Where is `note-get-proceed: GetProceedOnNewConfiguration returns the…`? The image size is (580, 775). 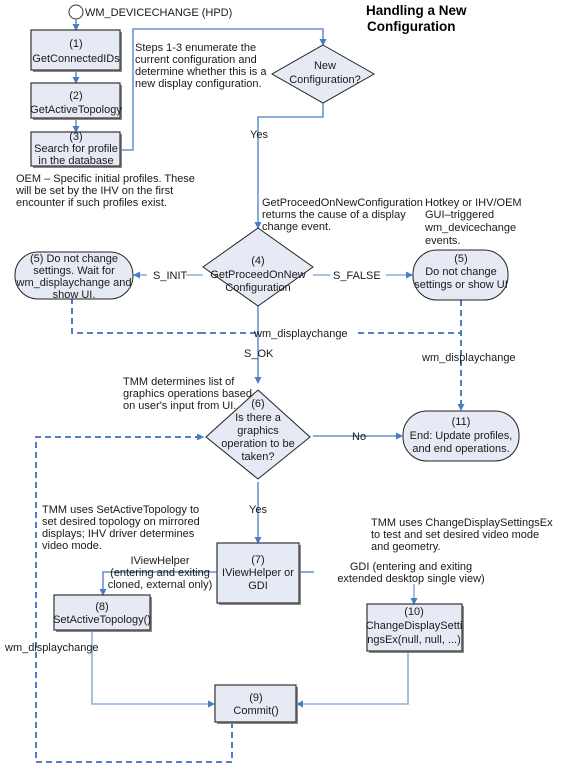 note-get-proceed: GetProceedOnNewConfiguration returns the… is located at coordinates (342, 215).